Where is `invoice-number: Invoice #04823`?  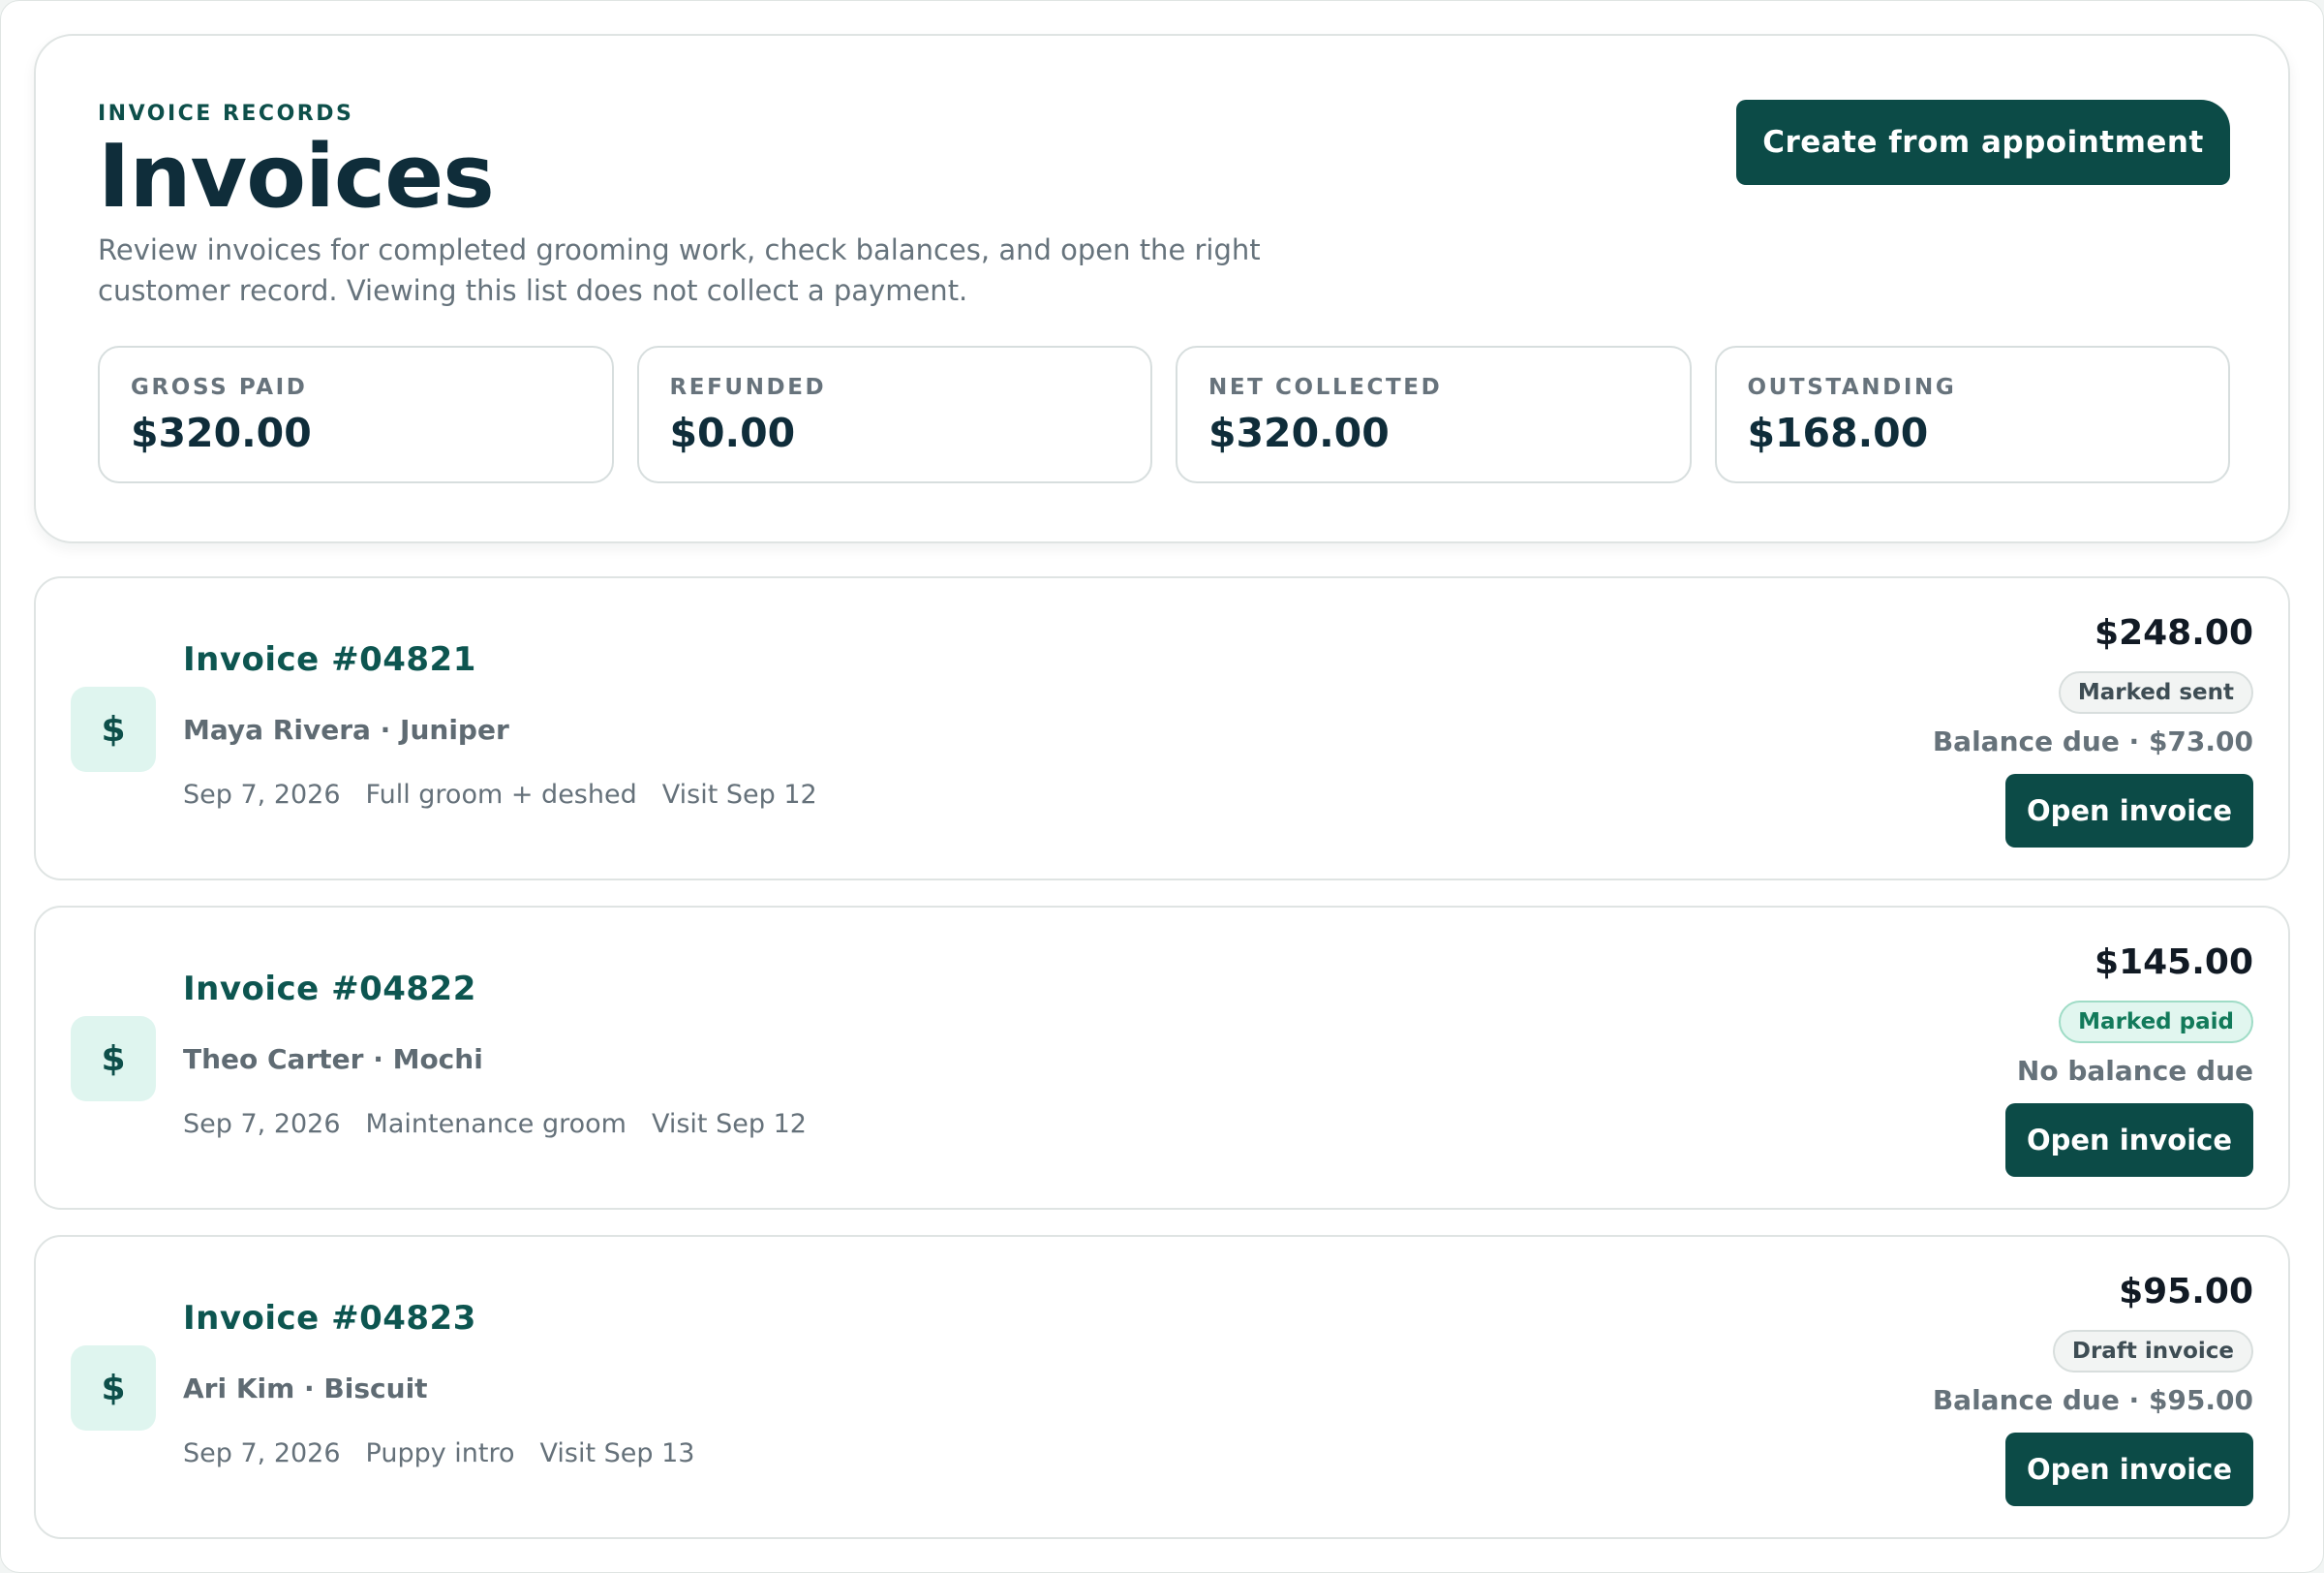
invoice-number: Invoice #04823 is located at coordinates (330, 1318).